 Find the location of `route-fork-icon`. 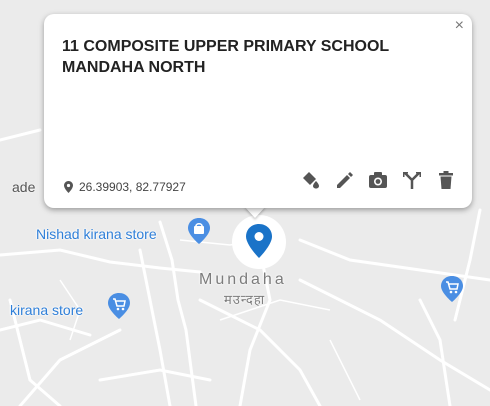

route-fork-icon is located at coordinates (412, 180).